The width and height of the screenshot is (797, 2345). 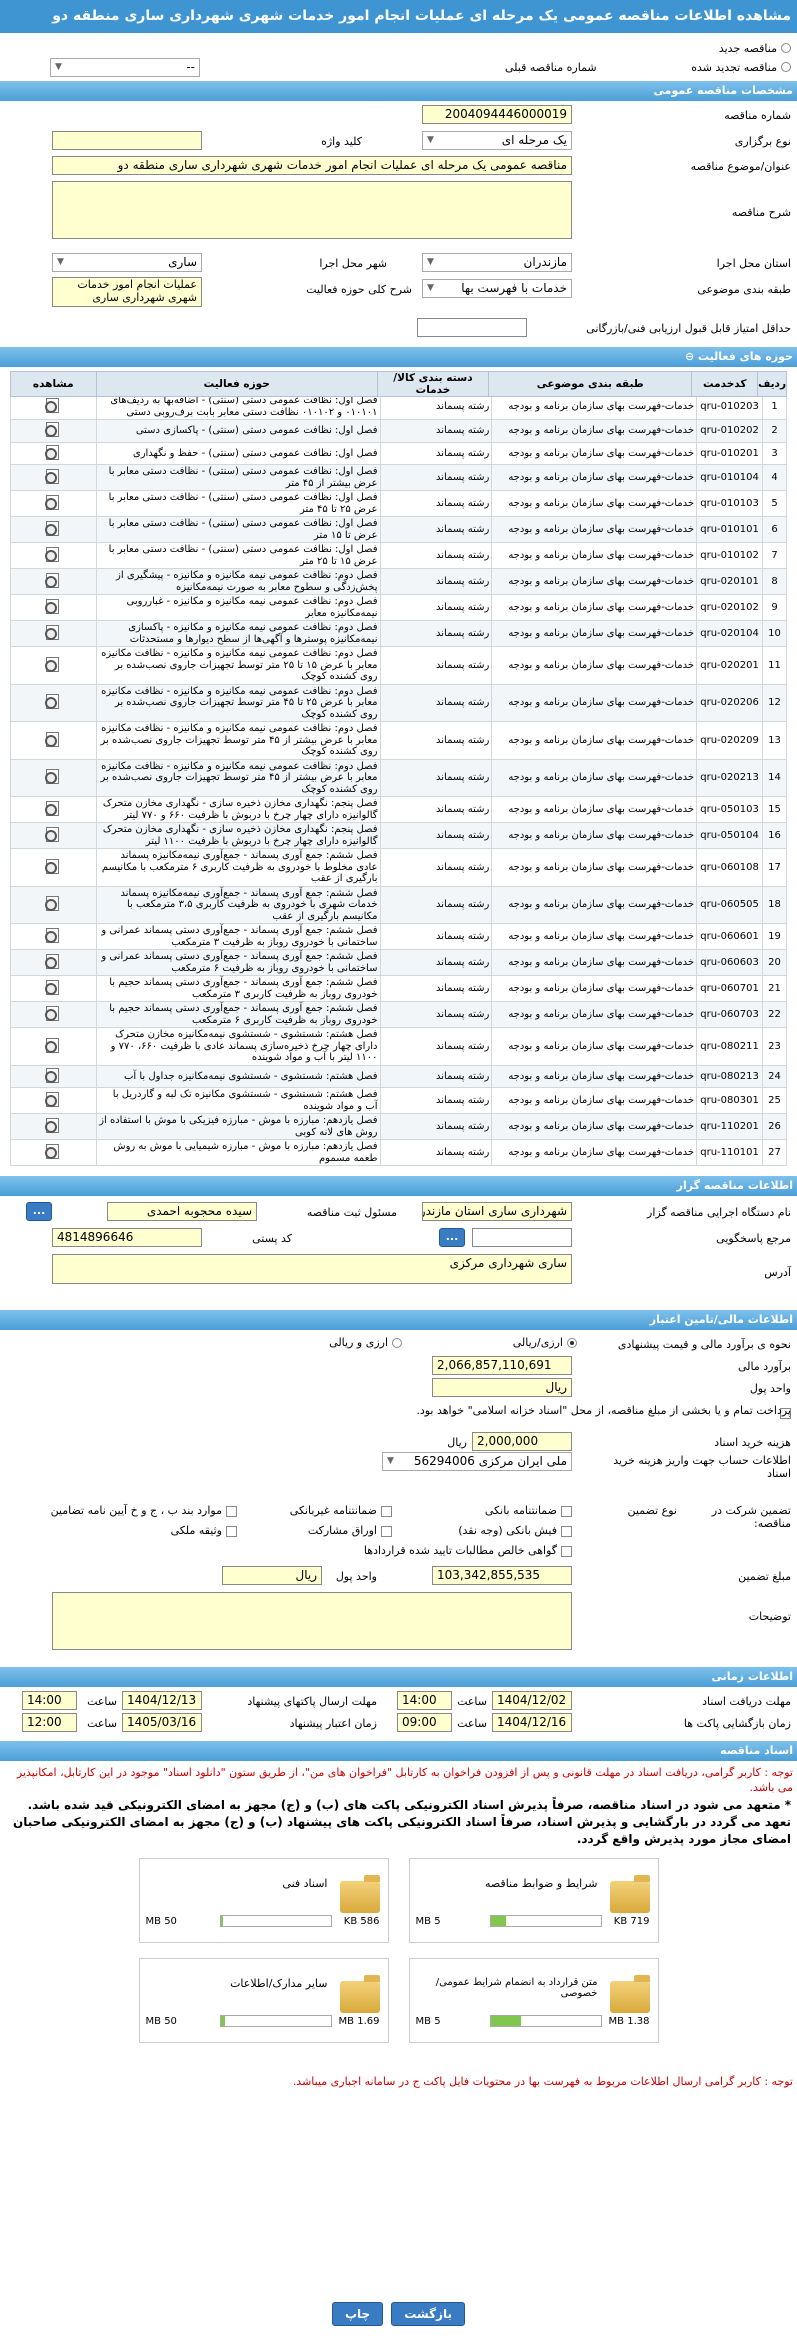 What do you see at coordinates (522, 1237) in the screenshot?
I see `reference-field` at bounding box center [522, 1237].